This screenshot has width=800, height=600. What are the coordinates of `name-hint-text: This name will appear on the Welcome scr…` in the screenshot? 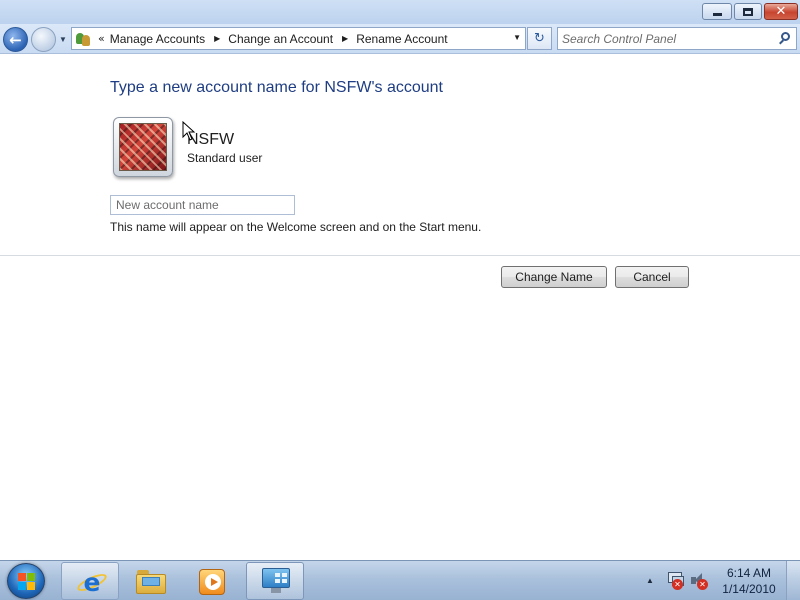 It's located at (296, 227).